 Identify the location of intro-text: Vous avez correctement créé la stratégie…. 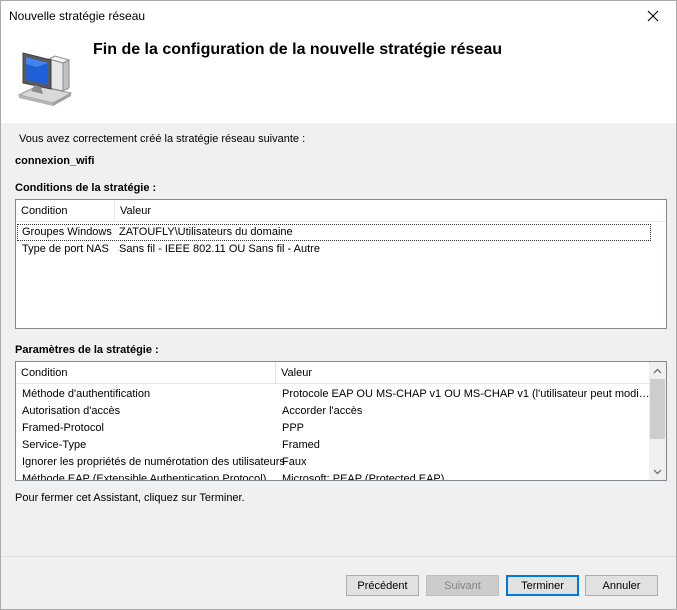
(162, 139).